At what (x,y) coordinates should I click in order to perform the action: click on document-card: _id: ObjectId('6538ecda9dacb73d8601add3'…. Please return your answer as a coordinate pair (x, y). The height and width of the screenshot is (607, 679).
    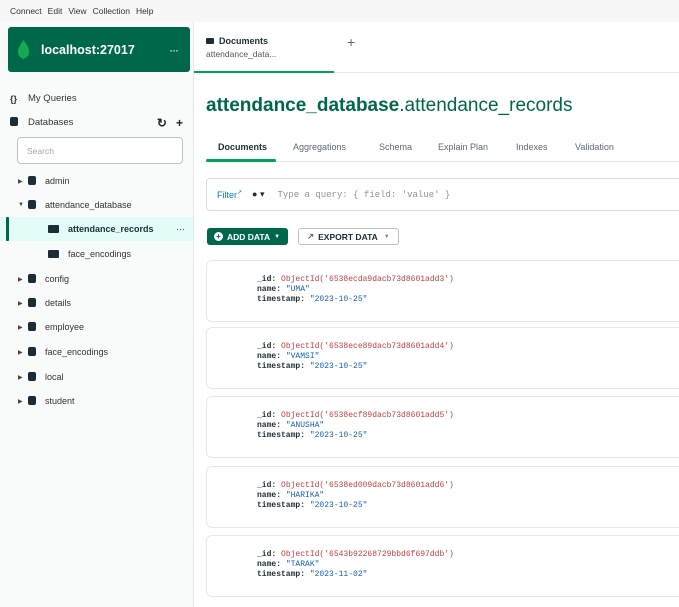
    Looking at the image, I should click on (442, 291).